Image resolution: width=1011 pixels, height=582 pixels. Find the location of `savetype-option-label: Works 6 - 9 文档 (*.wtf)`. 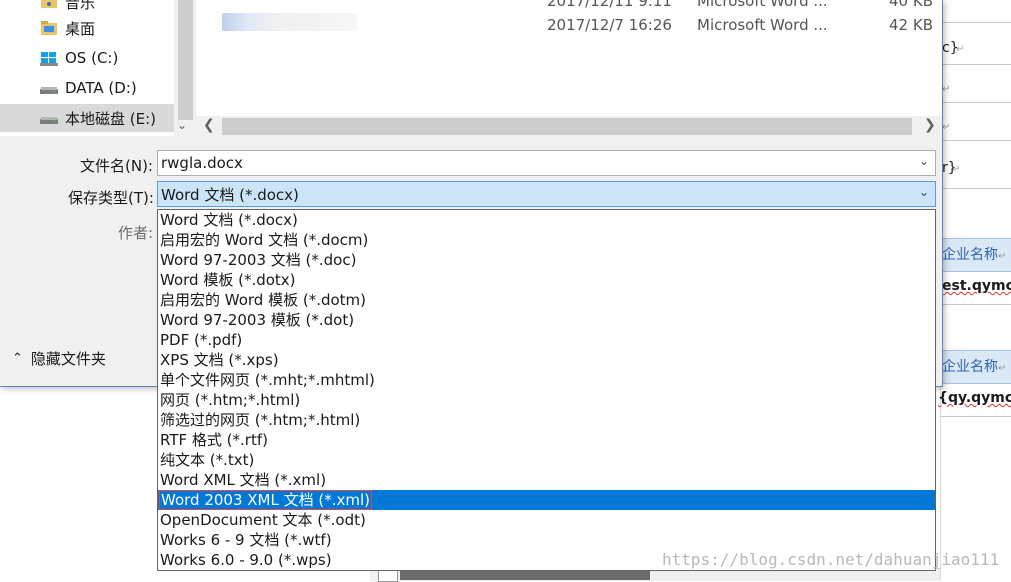

savetype-option-label: Works 6 - 9 文档 (*.wtf) is located at coordinates (246, 540).